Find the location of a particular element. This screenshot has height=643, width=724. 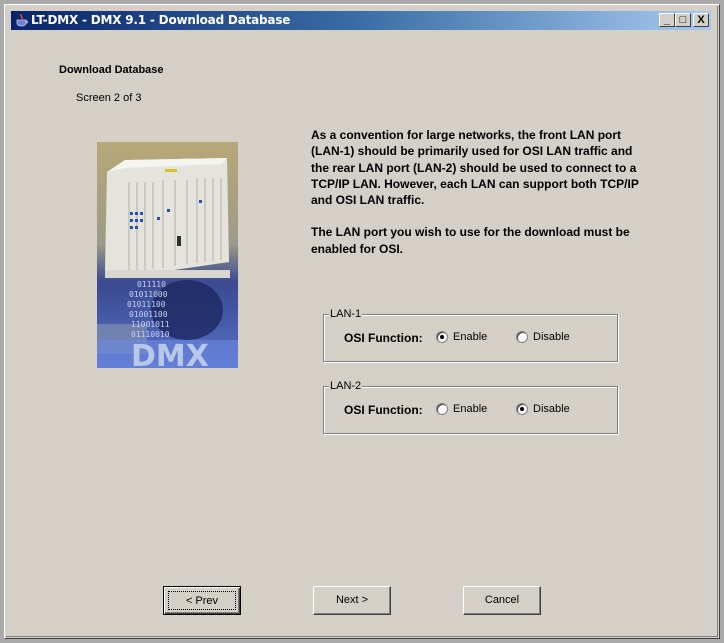

window-title: LT-DMX - DMX 9.1 - Download Database is located at coordinates (161, 20).